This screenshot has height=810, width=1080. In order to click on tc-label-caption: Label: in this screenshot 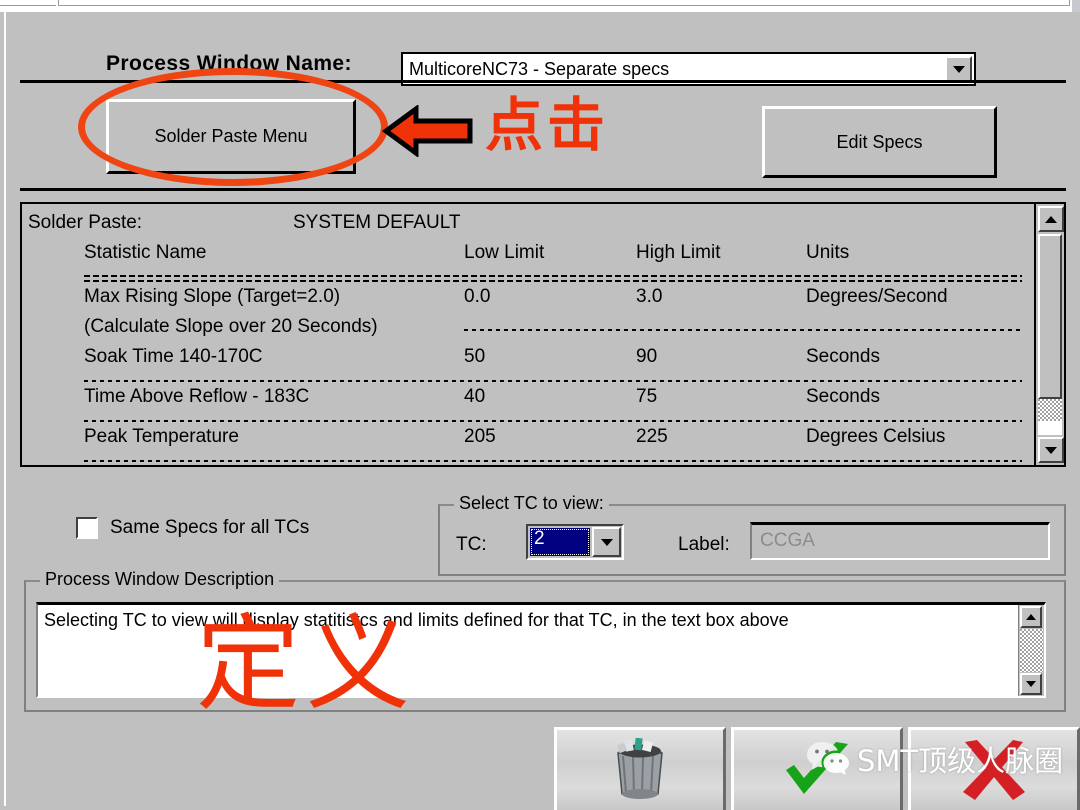, I will do `click(704, 544)`.